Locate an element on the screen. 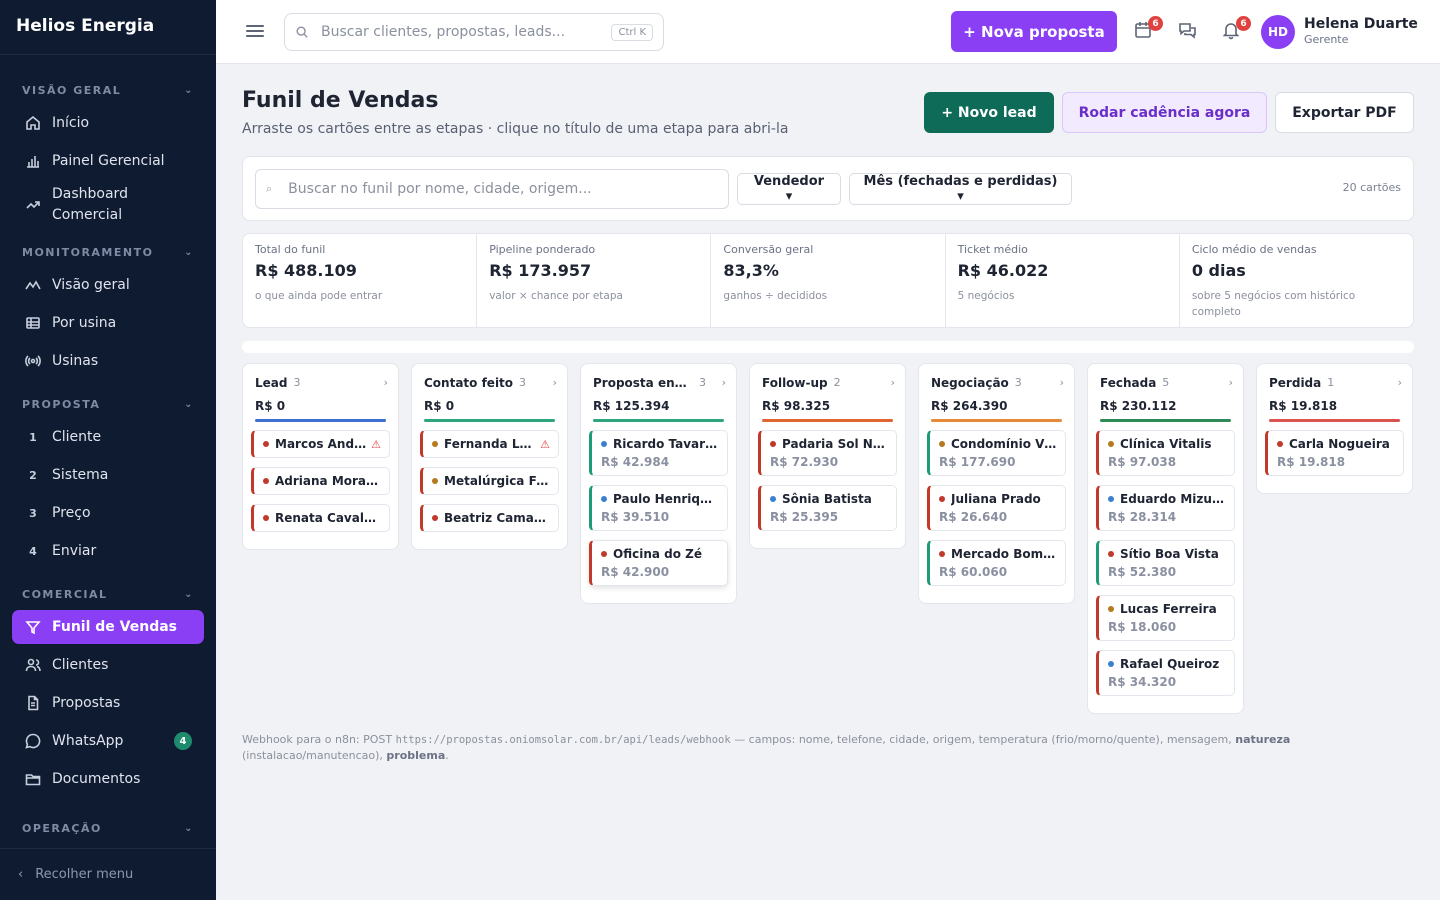 This screenshot has height=900, width=1440. section-visao-geral: VISÃO GERAL ⌄ is located at coordinates (108, 90).